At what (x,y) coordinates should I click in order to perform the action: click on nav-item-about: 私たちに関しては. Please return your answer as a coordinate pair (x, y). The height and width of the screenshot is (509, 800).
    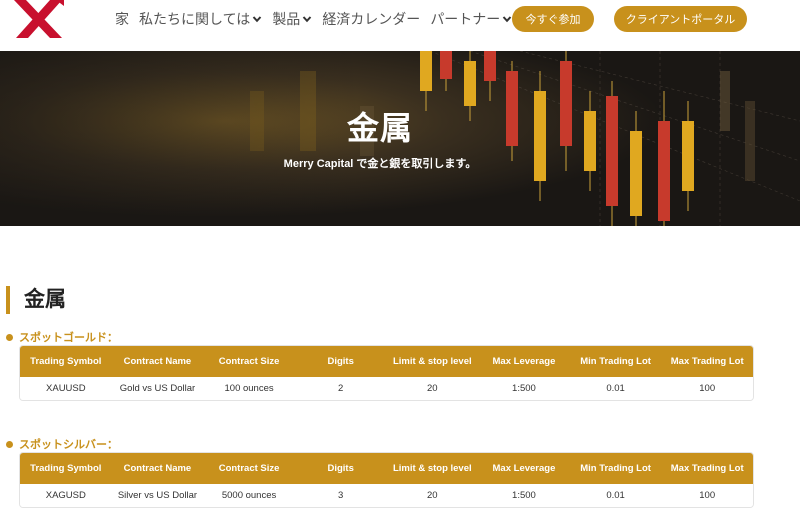
    Looking at the image, I should click on (200, 19).